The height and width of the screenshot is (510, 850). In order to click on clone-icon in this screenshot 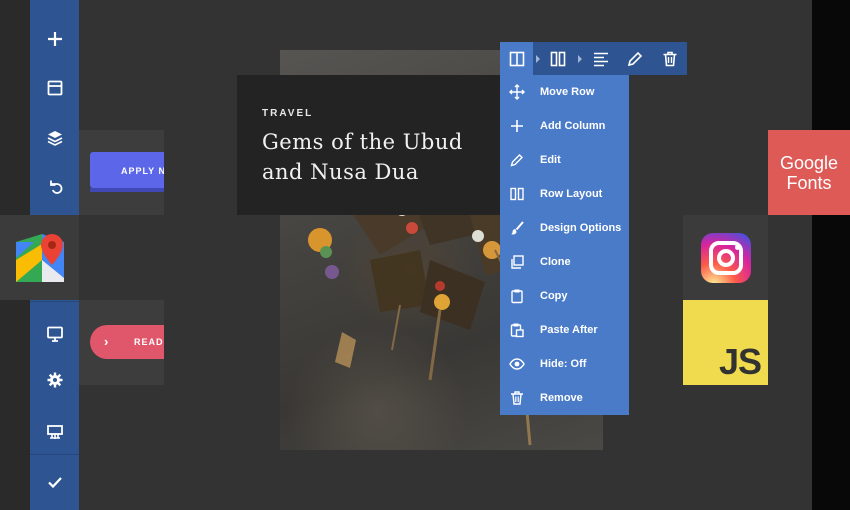, I will do `click(517, 262)`.